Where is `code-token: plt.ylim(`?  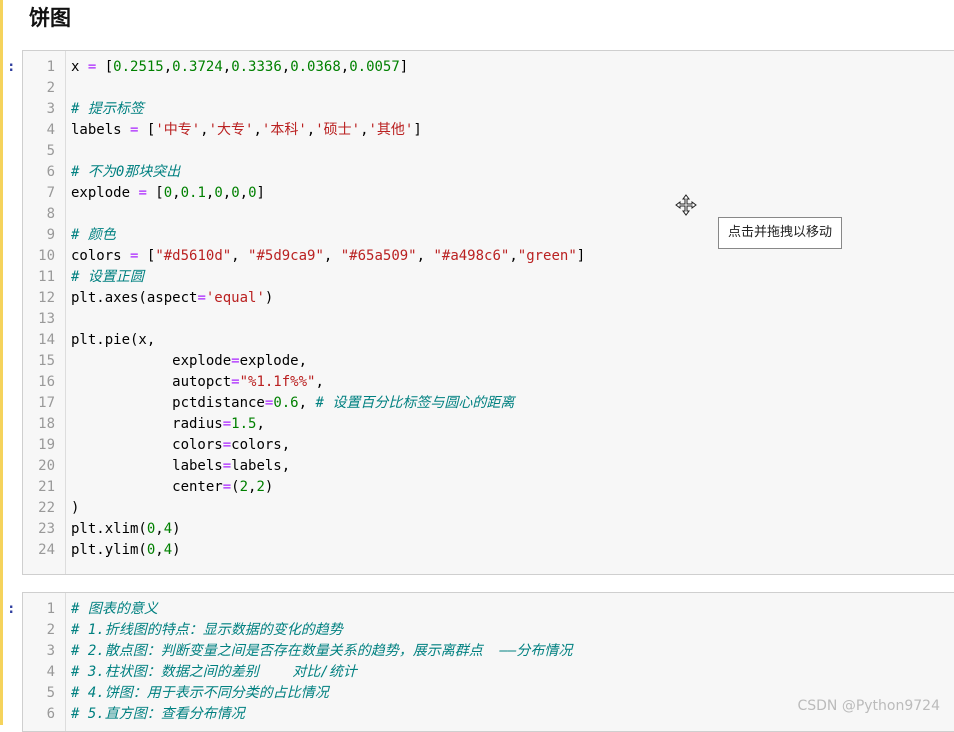
code-token: plt.ylim( is located at coordinates (109, 550).